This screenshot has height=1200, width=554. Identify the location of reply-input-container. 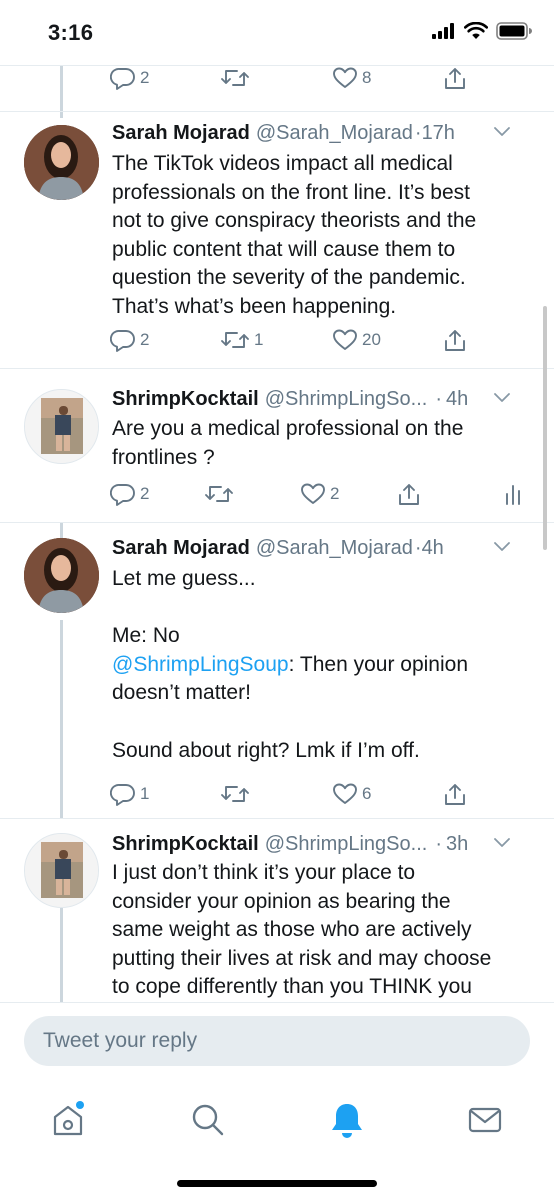
(277, 1041).